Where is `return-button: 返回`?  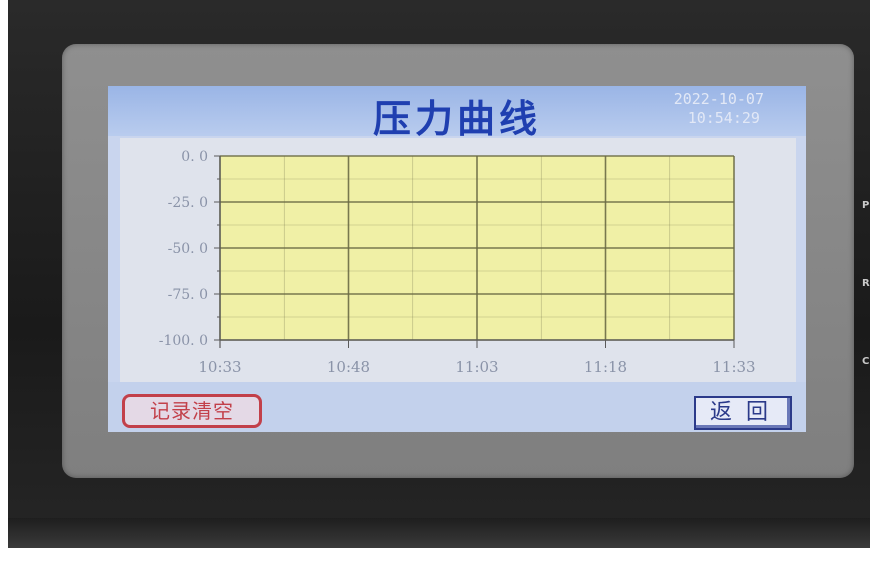
return-button: 返回 is located at coordinates (743, 413).